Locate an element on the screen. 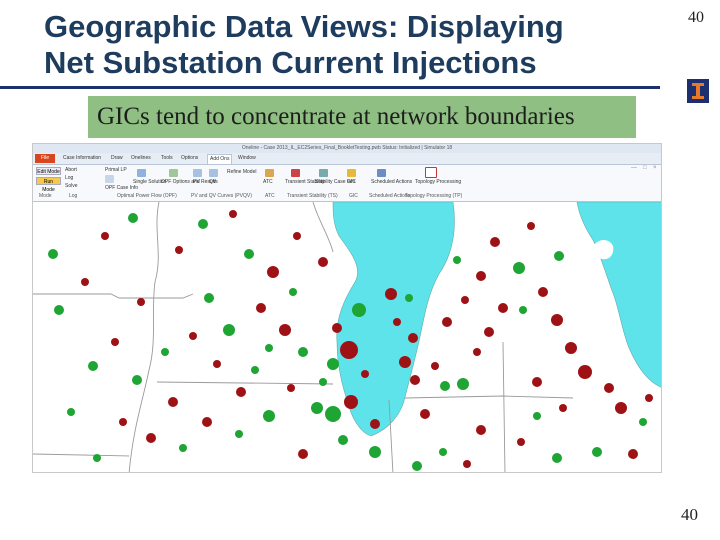 Image resolution: width=720 pixels, height=540 pixels. opf-options-icon is located at coordinates (173, 173).